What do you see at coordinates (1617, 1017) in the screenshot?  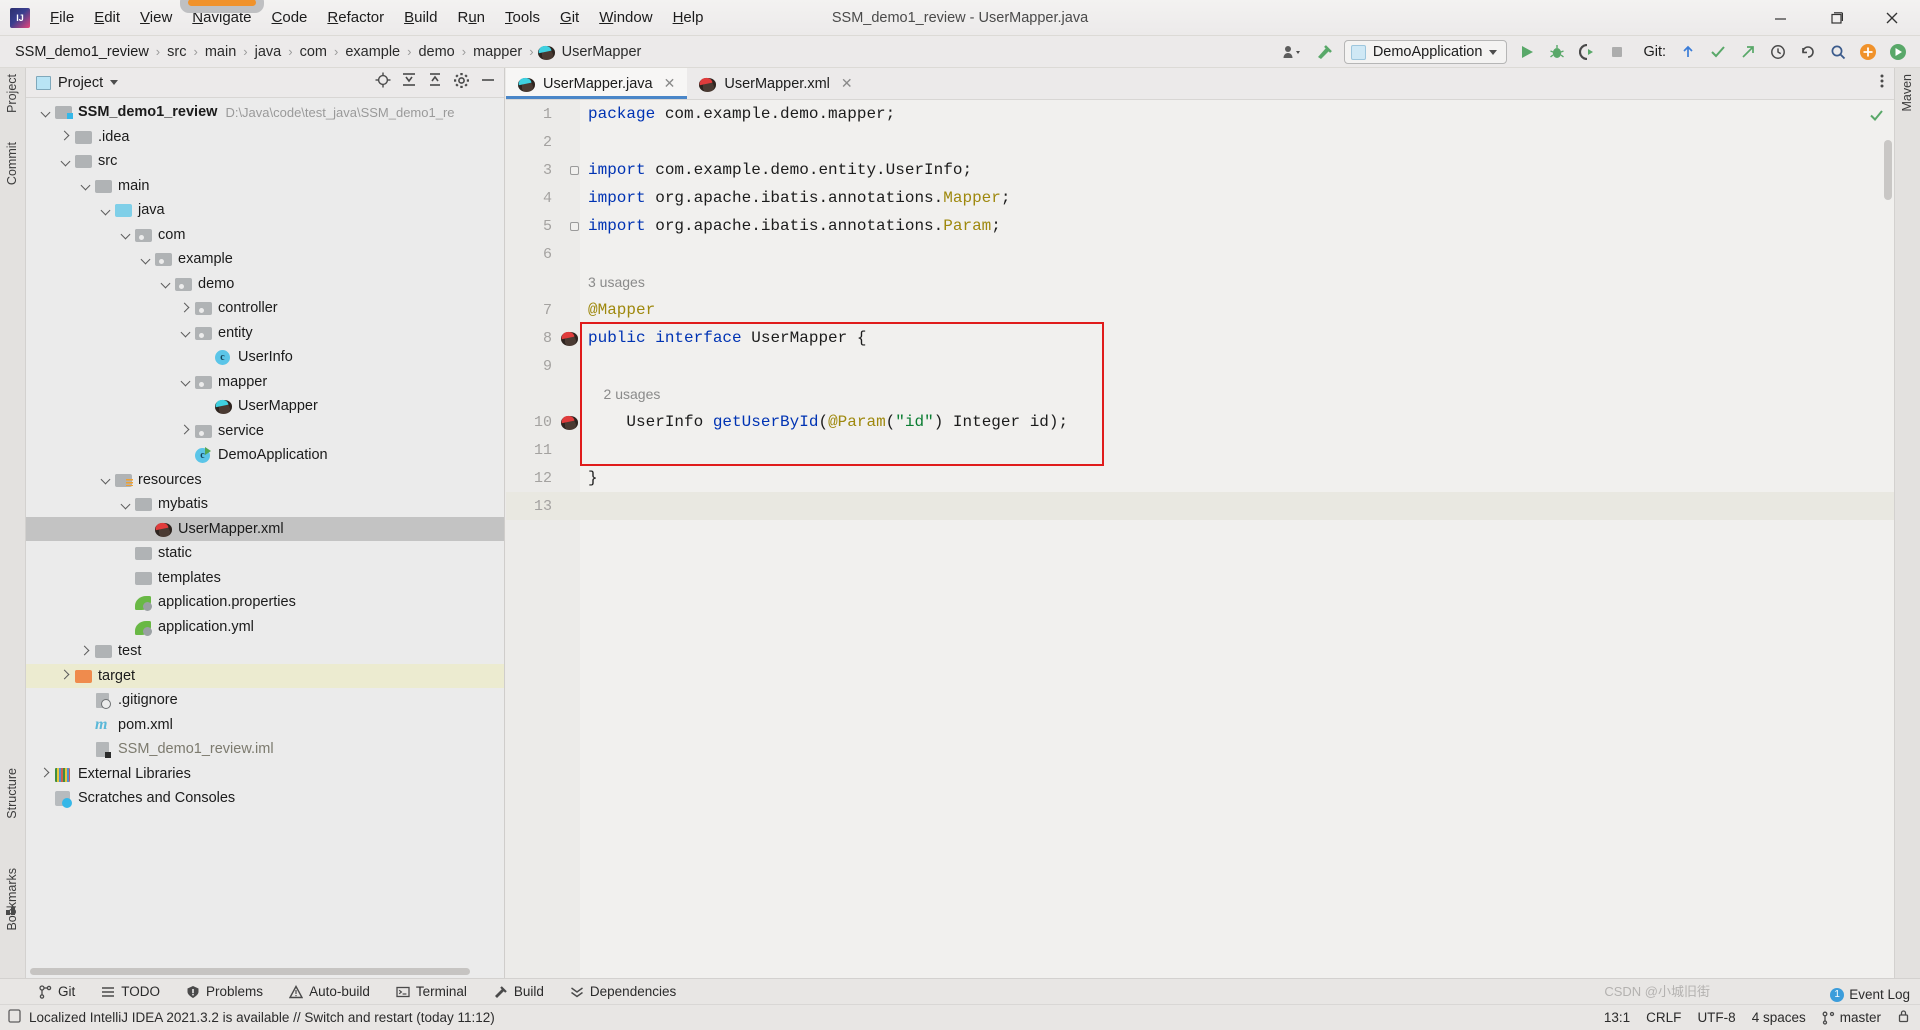 I see `caret-position: 13:1` at bounding box center [1617, 1017].